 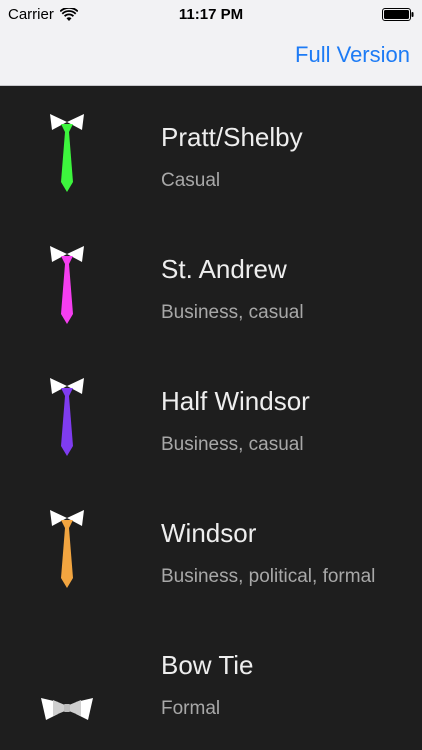 I want to click on knot-title: Half Windsor, so click(x=235, y=401).